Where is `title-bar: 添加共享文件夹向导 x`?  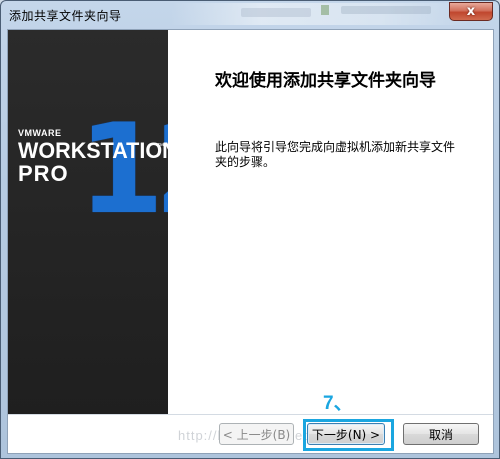 title-bar: 添加共享文件夹向导 x is located at coordinates (250, 15).